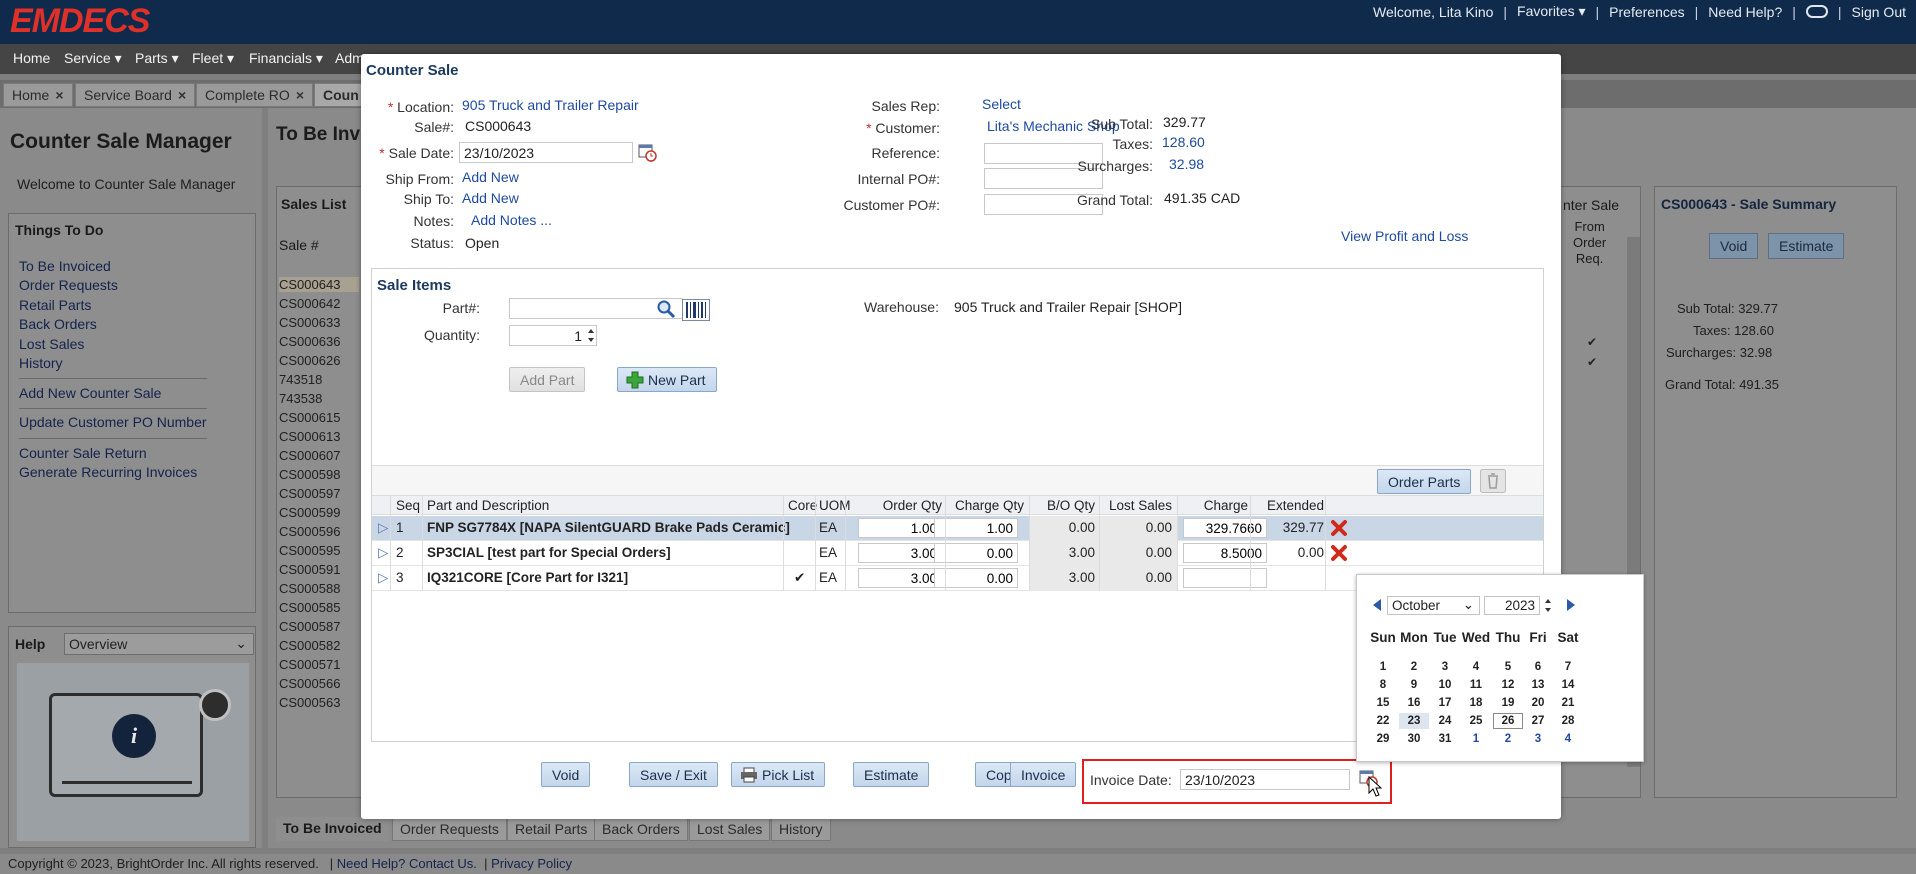 The image size is (1916, 874). Describe the element at coordinates (546, 152) in the screenshot. I see `sale-date-input` at that location.